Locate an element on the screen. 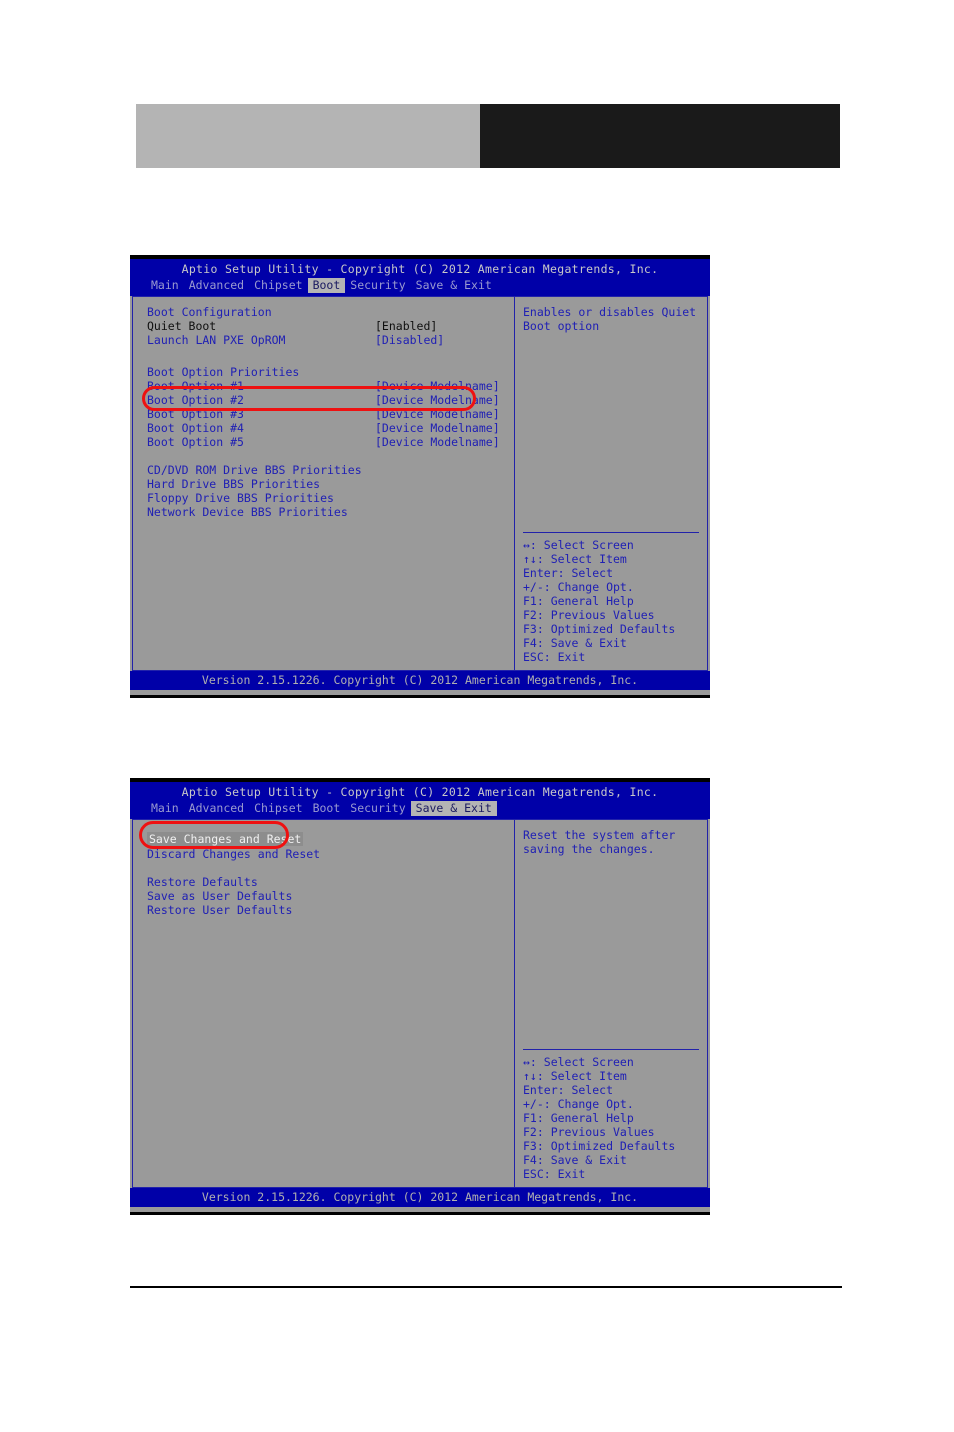 This screenshot has width=954, height=1432. tab-boot: Boot is located at coordinates (326, 285).